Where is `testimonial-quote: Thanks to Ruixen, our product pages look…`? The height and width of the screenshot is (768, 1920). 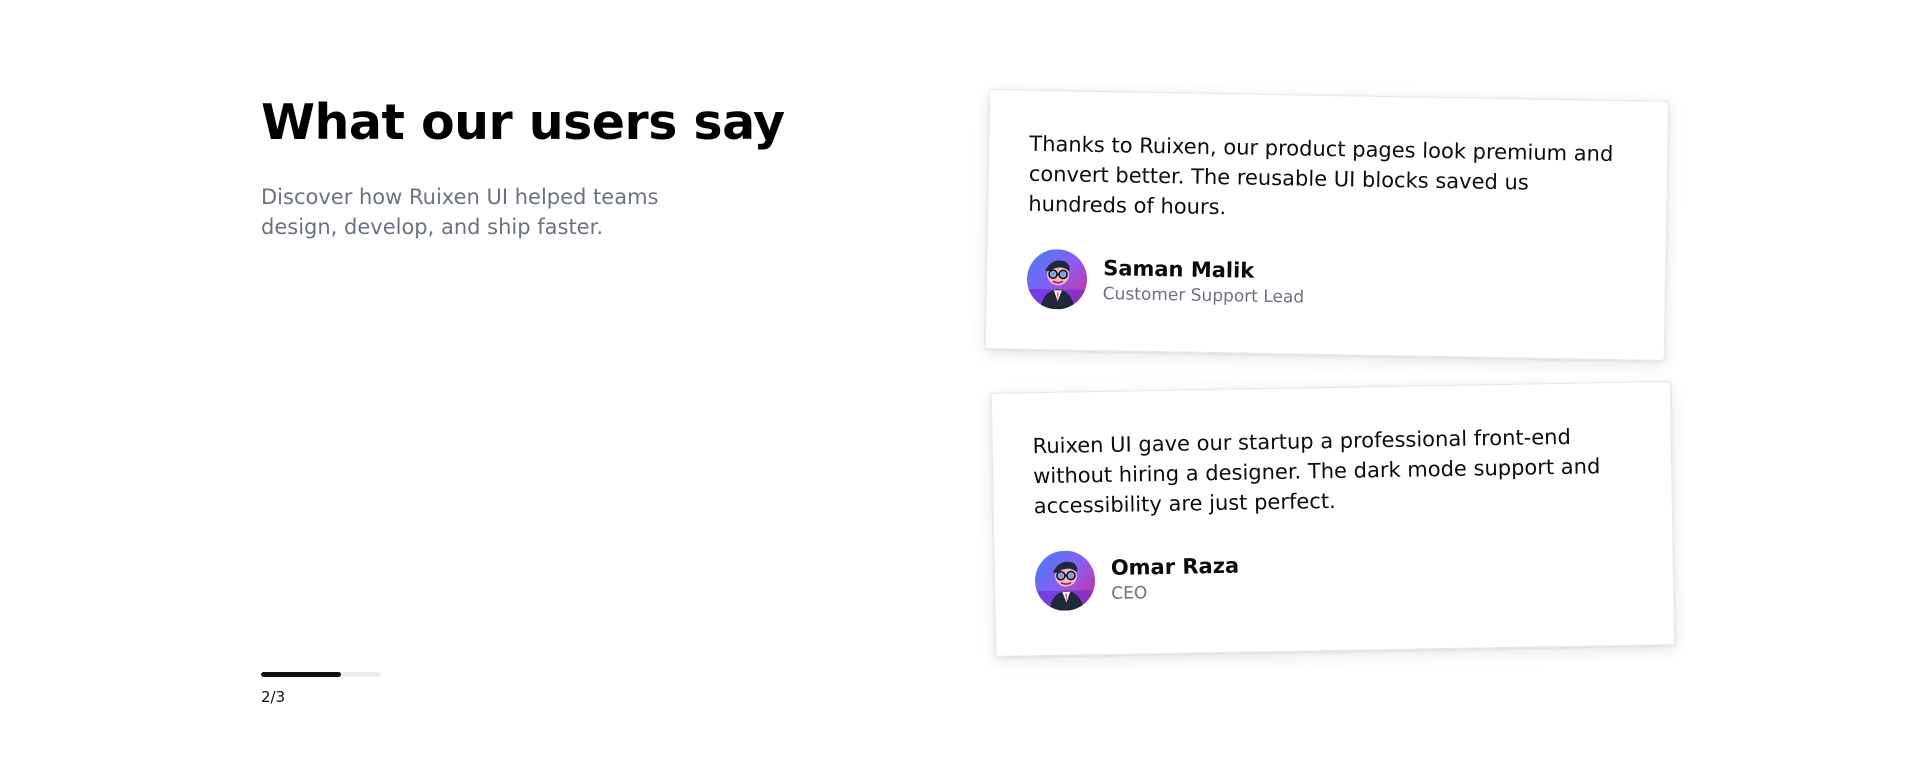
testimonial-quote: Thanks to Ruixen, our product pages look… is located at coordinates (1321, 175).